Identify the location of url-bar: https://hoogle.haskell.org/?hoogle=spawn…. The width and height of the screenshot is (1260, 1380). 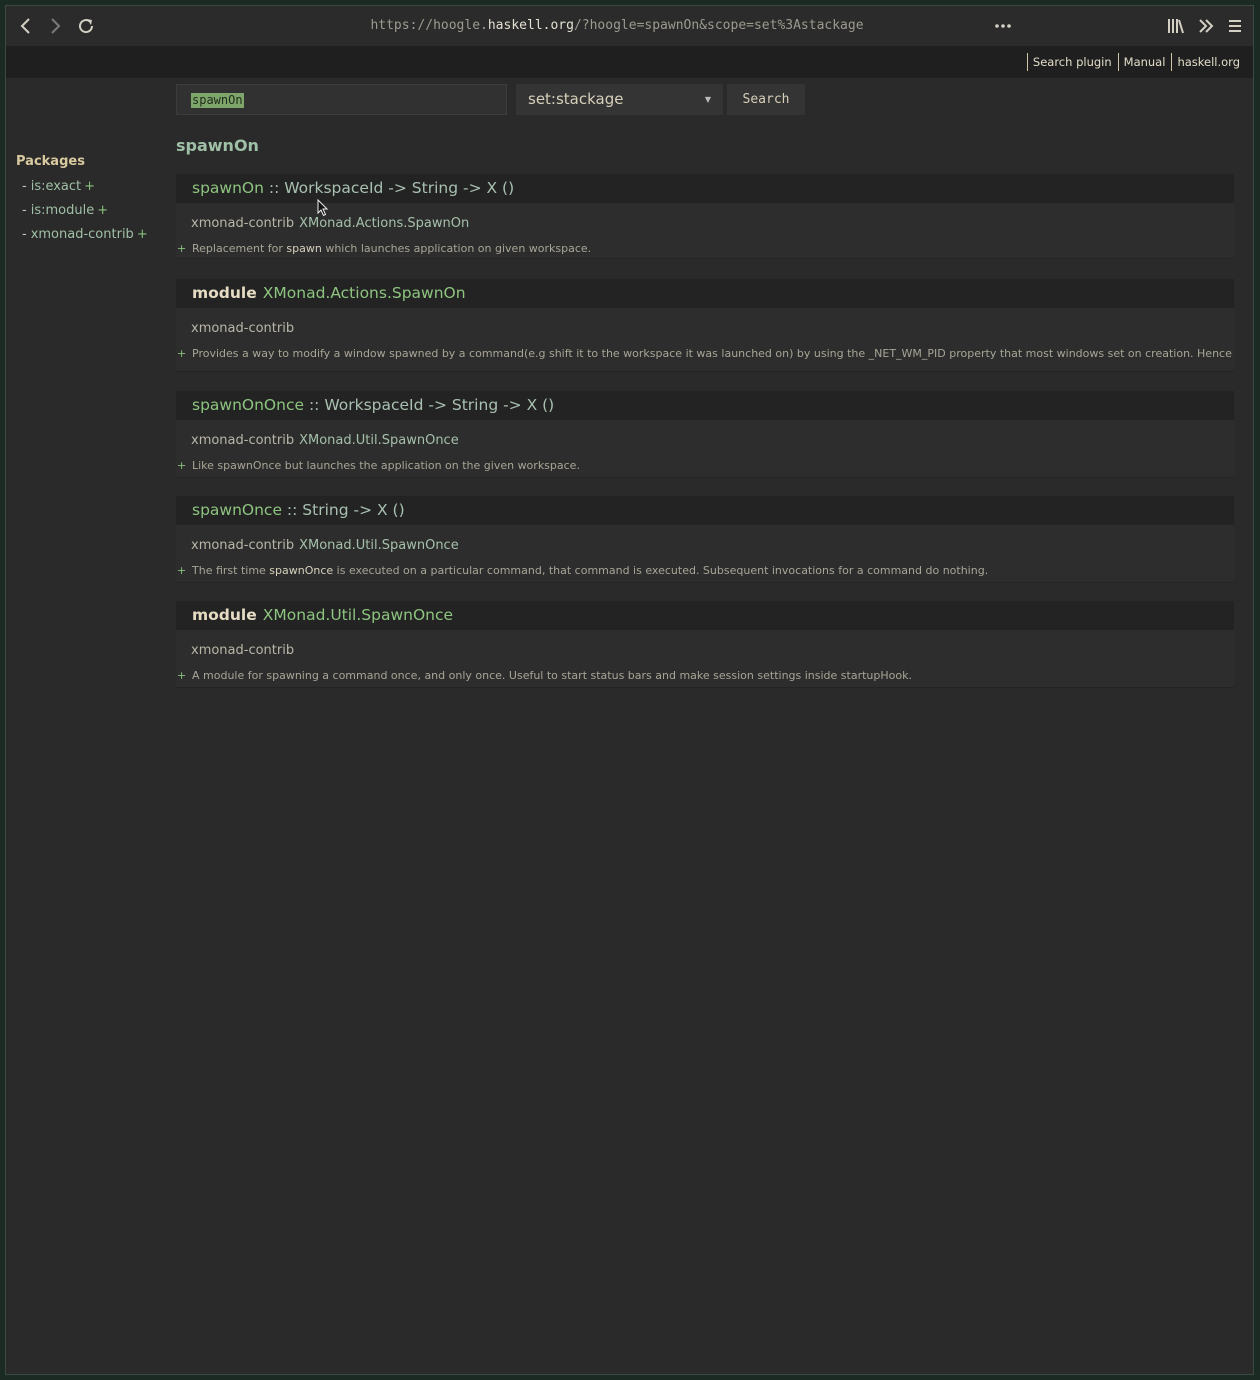
(617, 26).